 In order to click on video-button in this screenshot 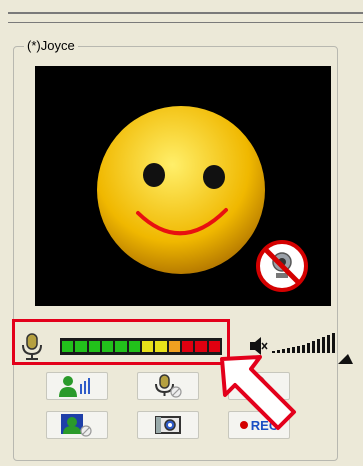, I will do `click(77, 425)`.